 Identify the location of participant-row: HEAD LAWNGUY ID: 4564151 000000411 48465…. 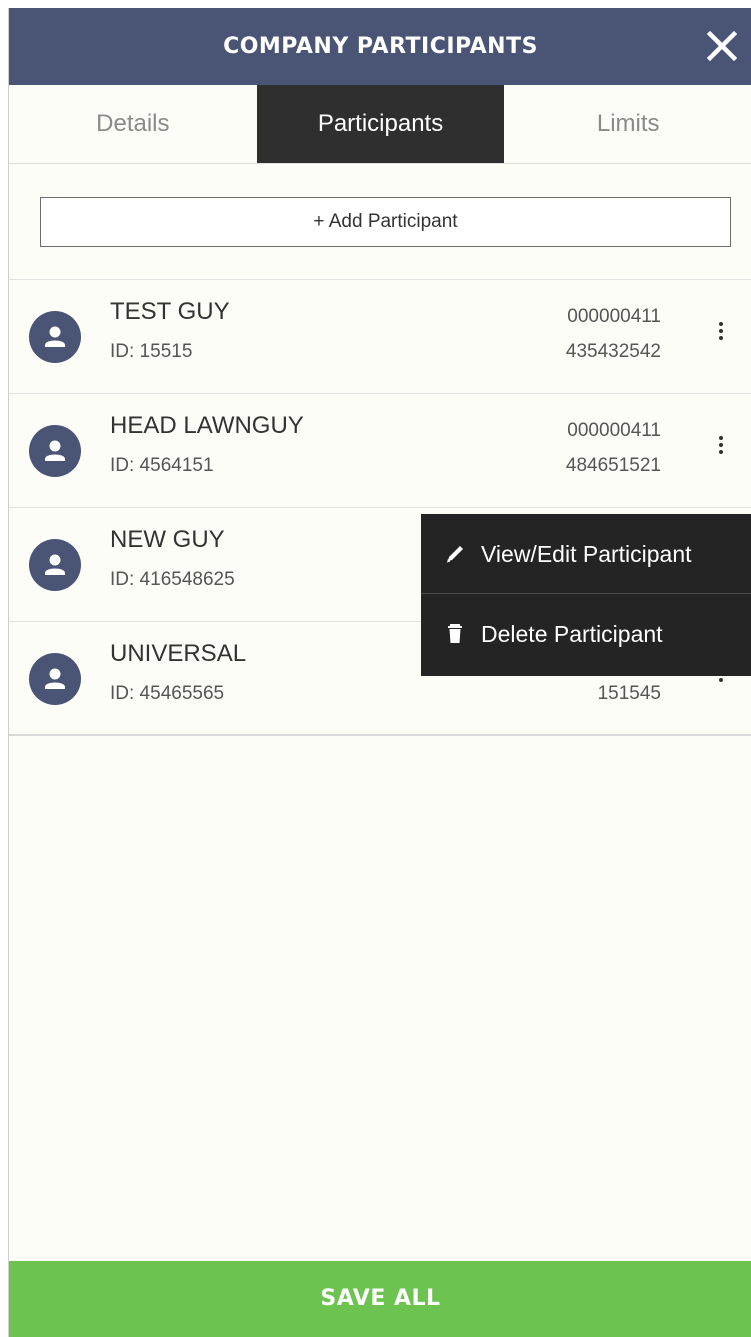
(380, 451).